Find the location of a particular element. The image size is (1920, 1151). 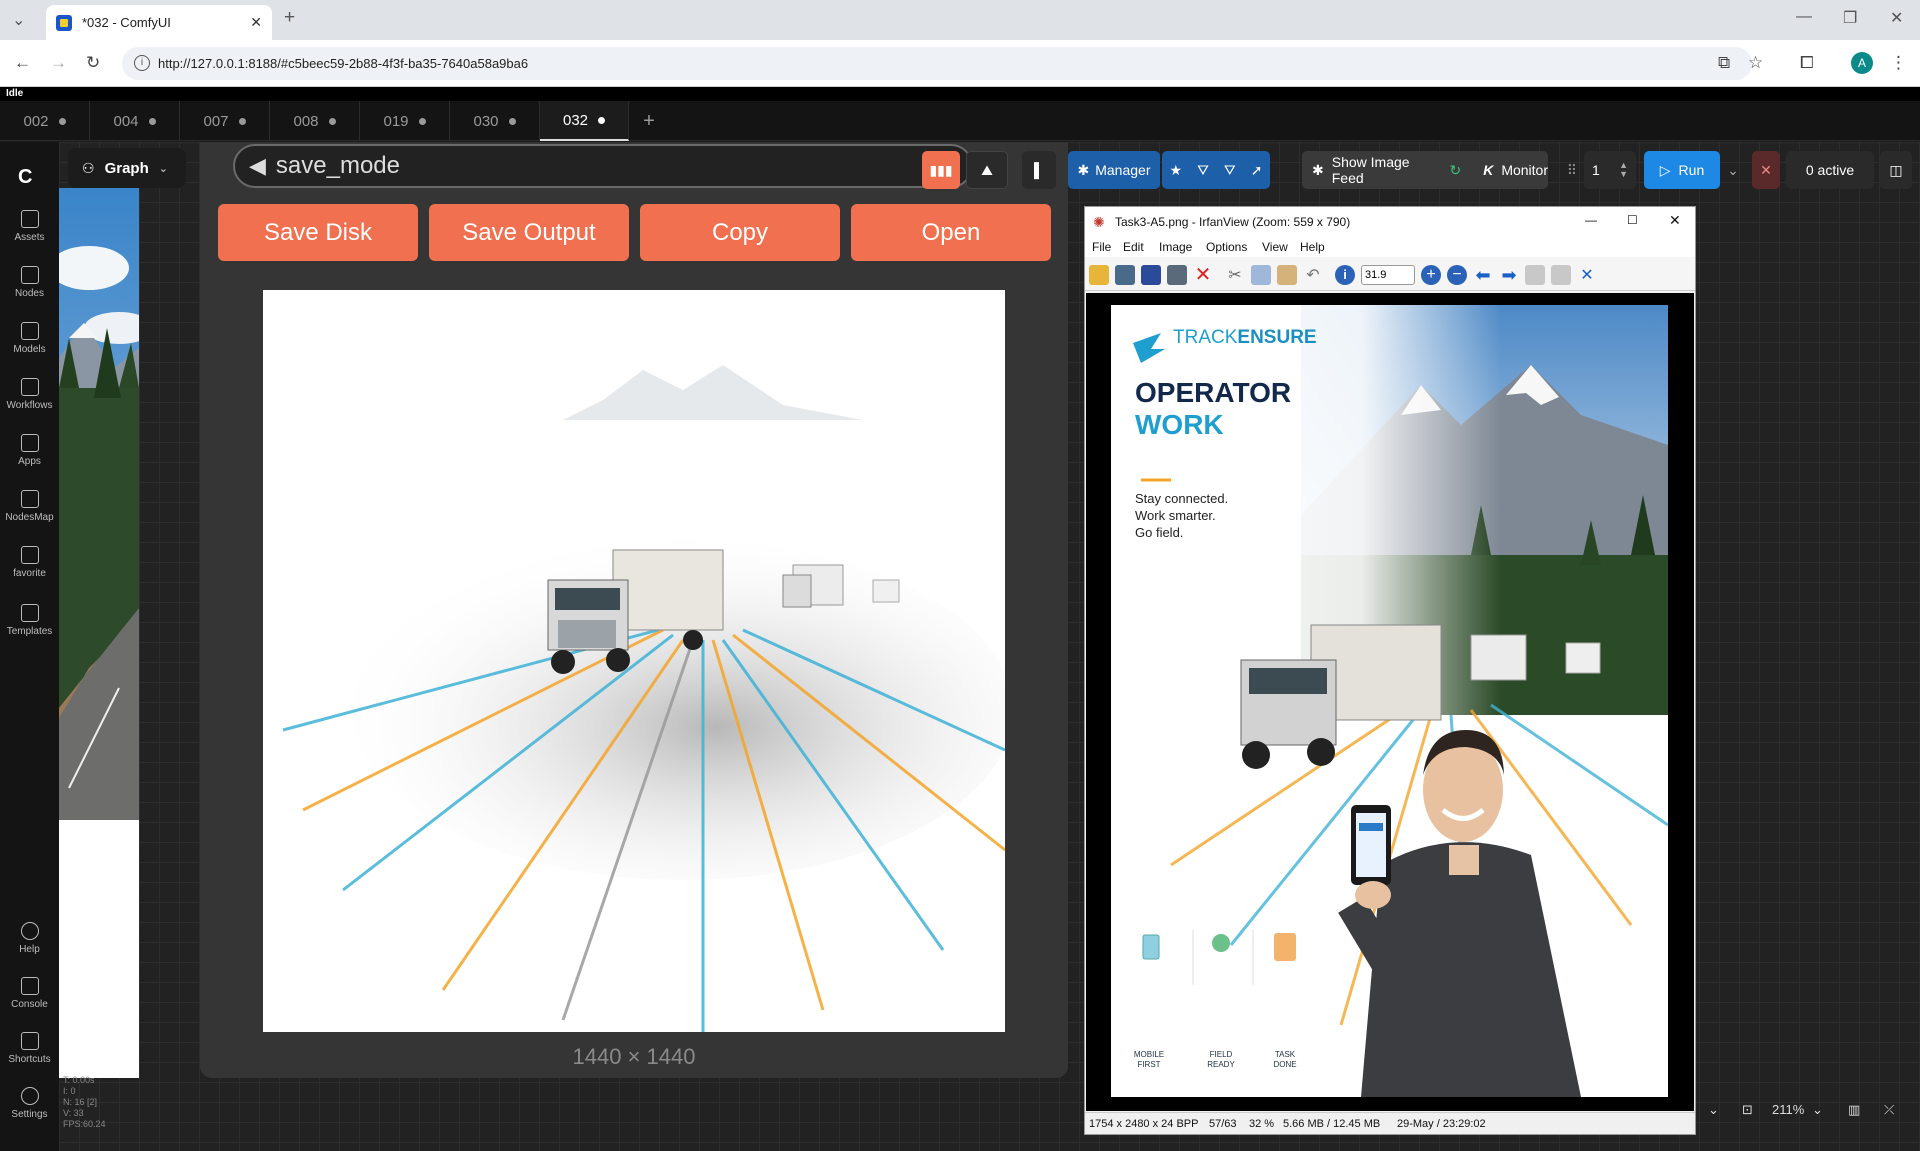

print-icon is located at coordinates (1177, 275).